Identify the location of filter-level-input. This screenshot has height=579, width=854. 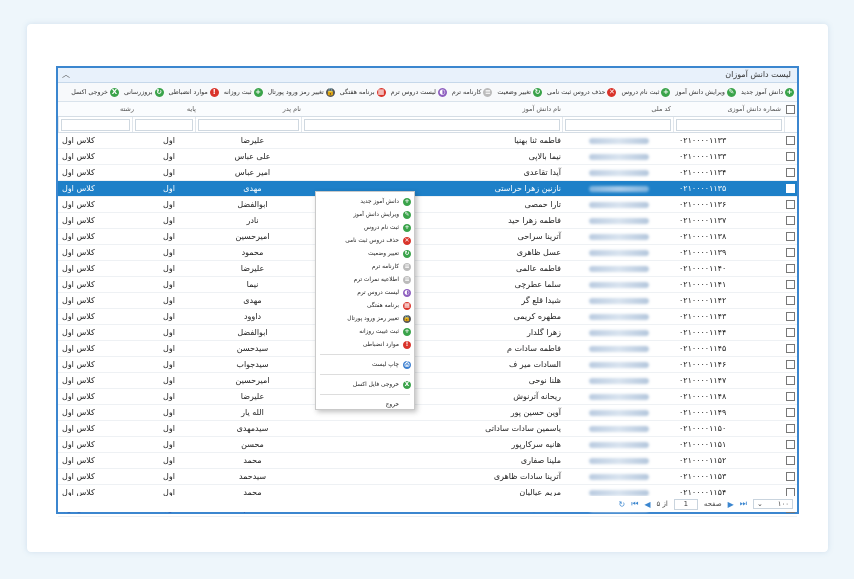
(164, 125).